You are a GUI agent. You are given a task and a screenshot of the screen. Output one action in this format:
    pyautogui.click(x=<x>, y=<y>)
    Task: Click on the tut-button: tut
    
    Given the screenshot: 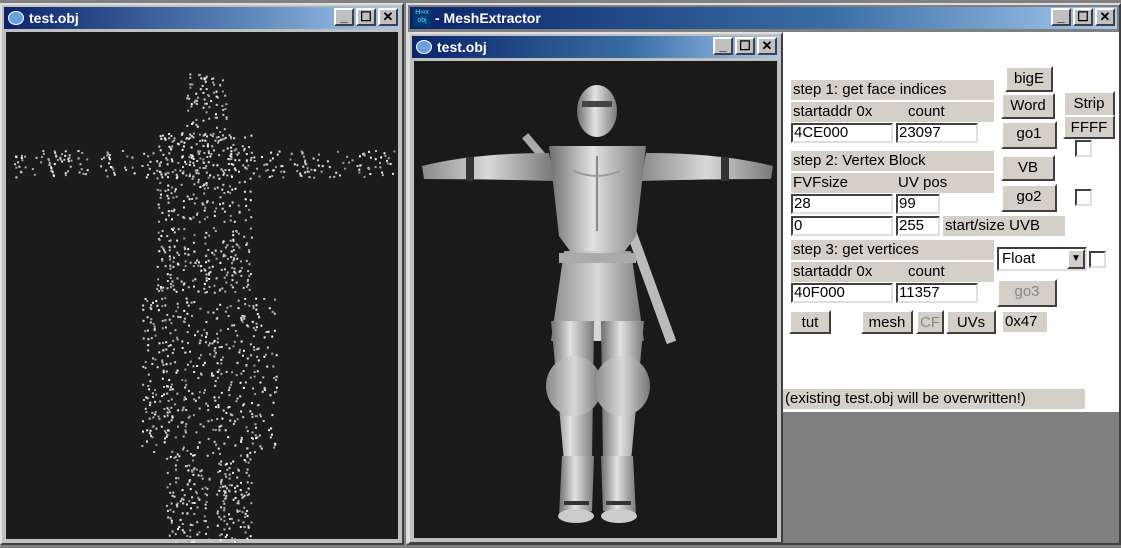 What is the action you would take?
    pyautogui.click(x=810, y=322)
    